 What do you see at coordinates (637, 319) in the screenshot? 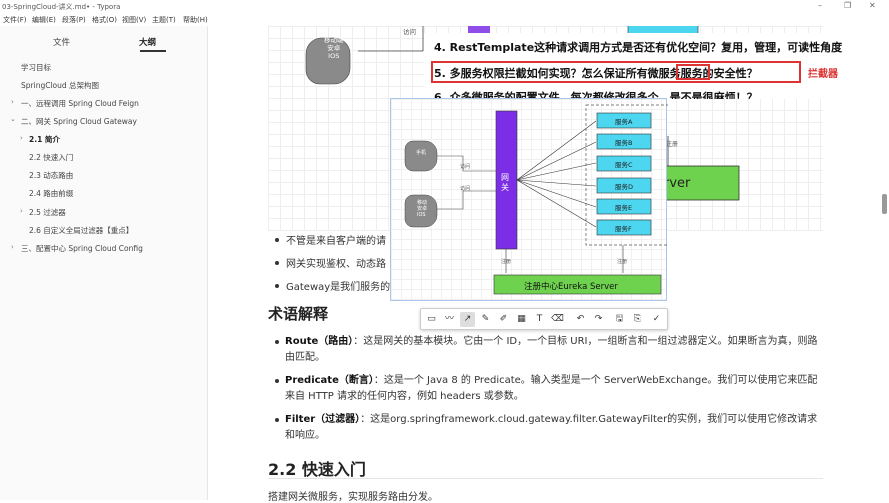
I see `copy-icon: ⎘` at bounding box center [637, 319].